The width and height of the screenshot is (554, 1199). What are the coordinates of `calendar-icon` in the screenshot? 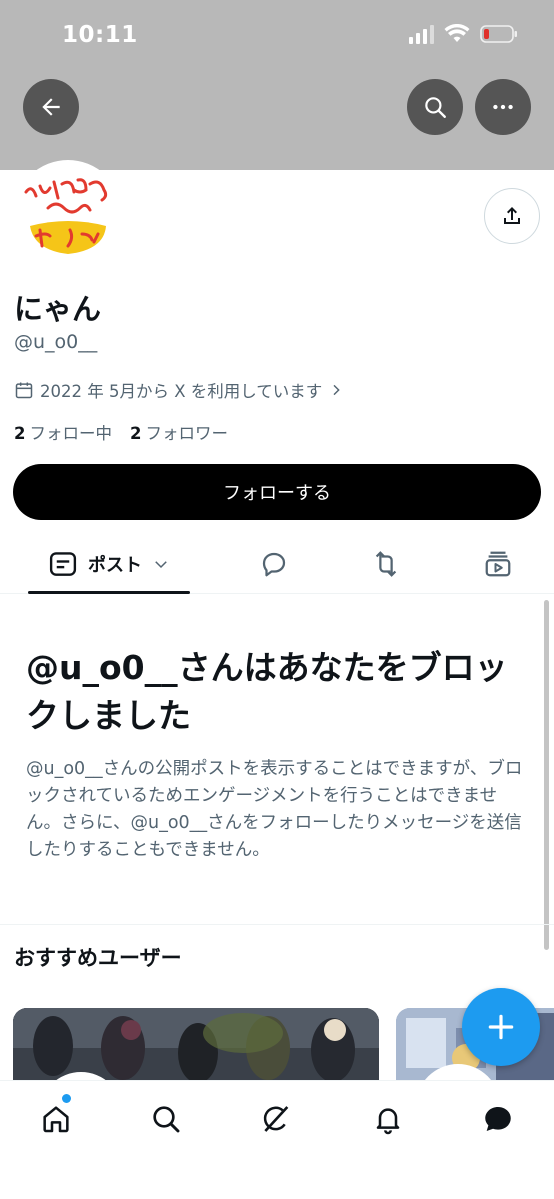 It's located at (24, 390).